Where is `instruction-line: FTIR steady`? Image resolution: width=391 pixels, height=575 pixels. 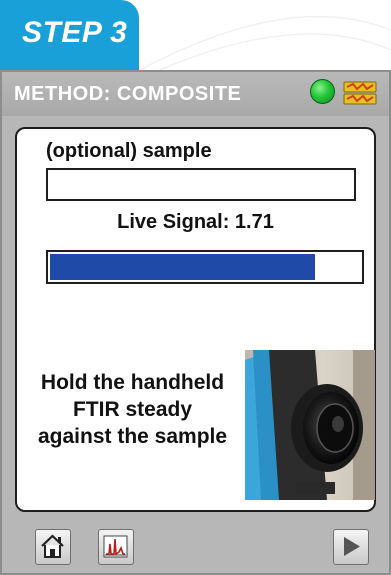
instruction-line: FTIR steady is located at coordinates (132, 409).